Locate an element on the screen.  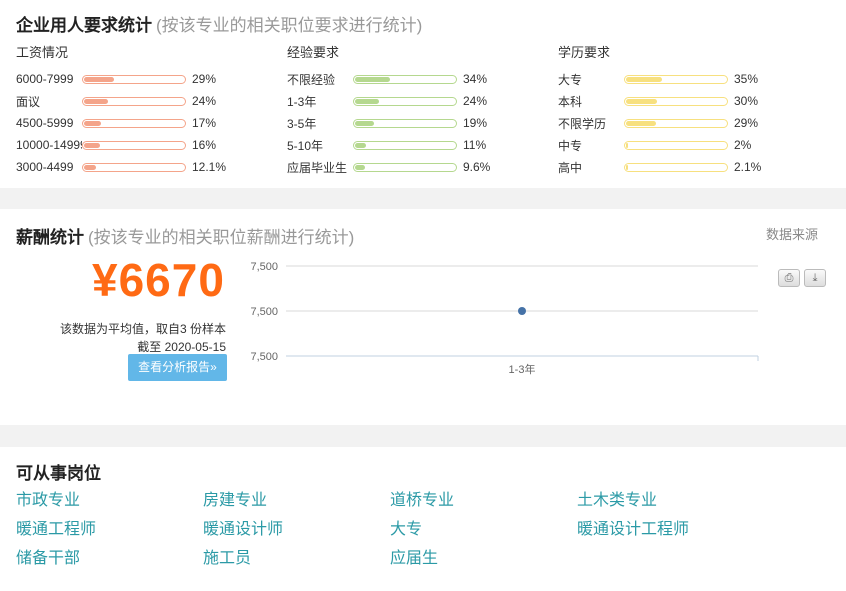
position-link: 应届生 is located at coordinates (483, 559).